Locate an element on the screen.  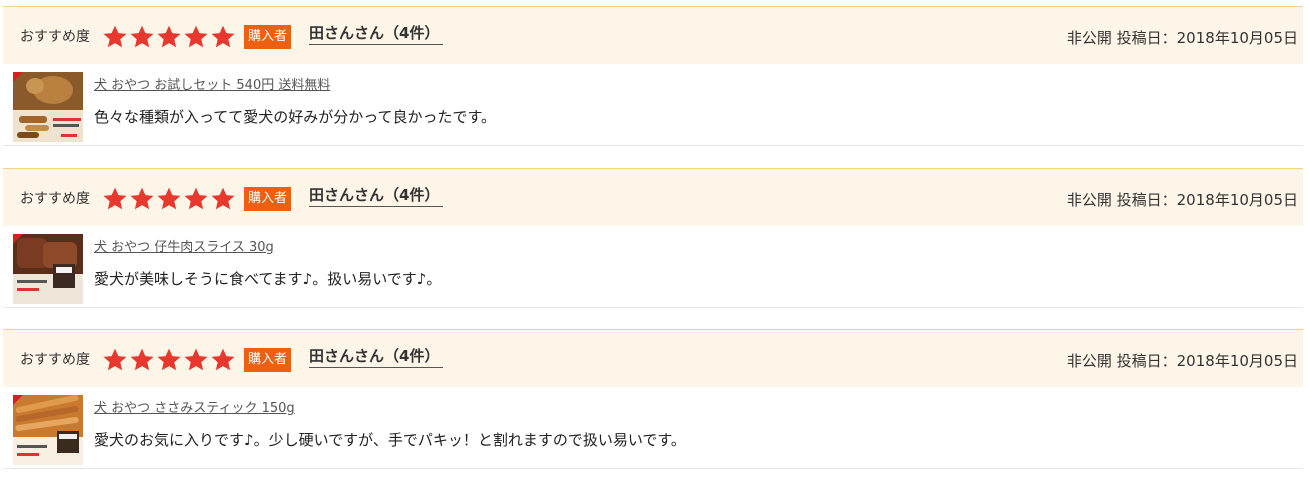
review-comment: 色々な種類が入ってて愛犬の好みが分かって良かったです。 is located at coordinates (295, 117).